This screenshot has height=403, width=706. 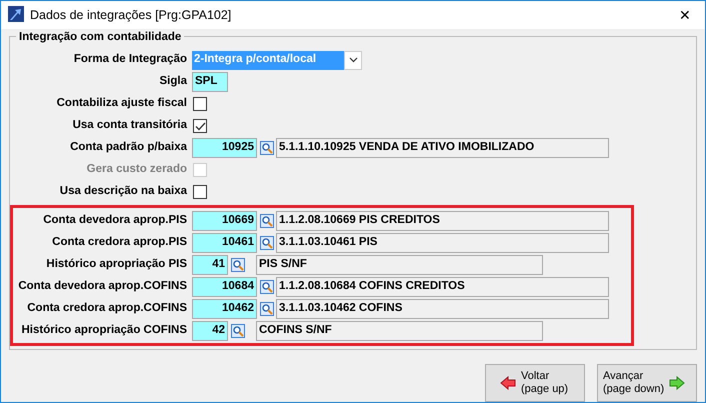 I want to click on field-label: Usa conta transitória, so click(x=130, y=126).